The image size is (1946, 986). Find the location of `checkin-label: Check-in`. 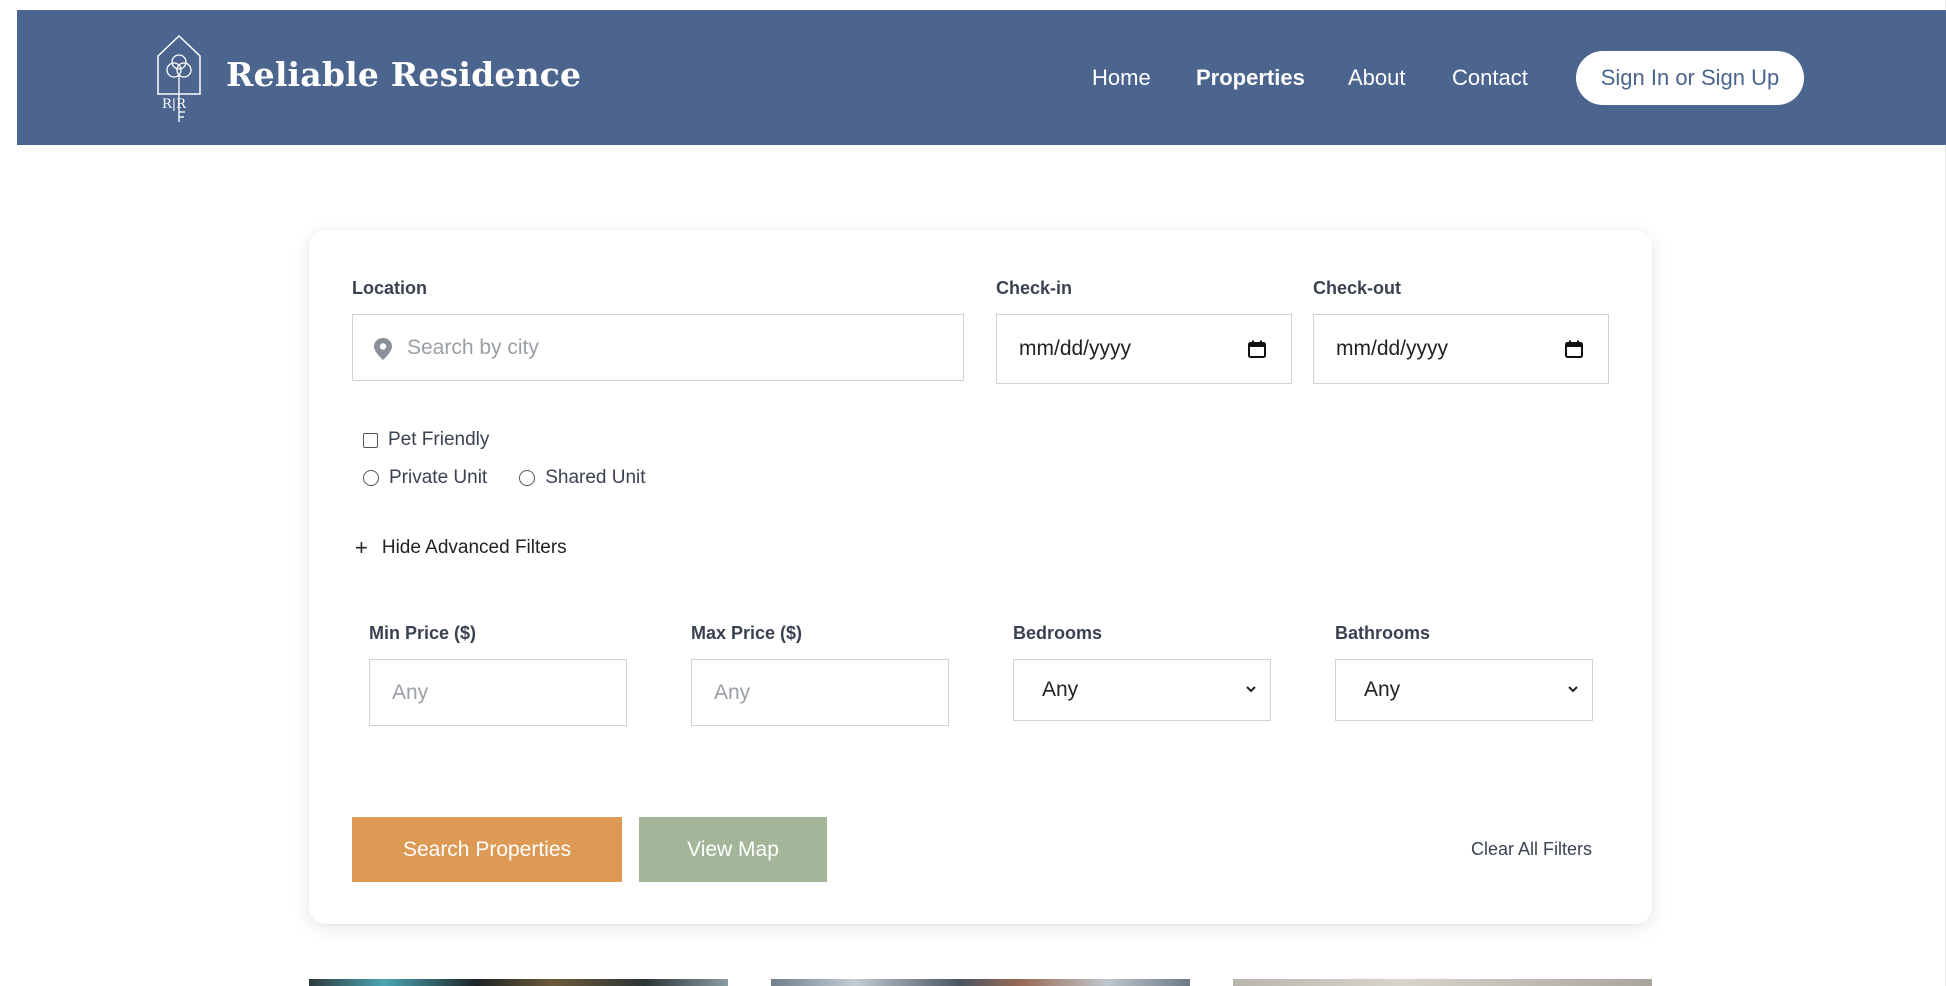

checkin-label: Check-in is located at coordinates (1034, 288).